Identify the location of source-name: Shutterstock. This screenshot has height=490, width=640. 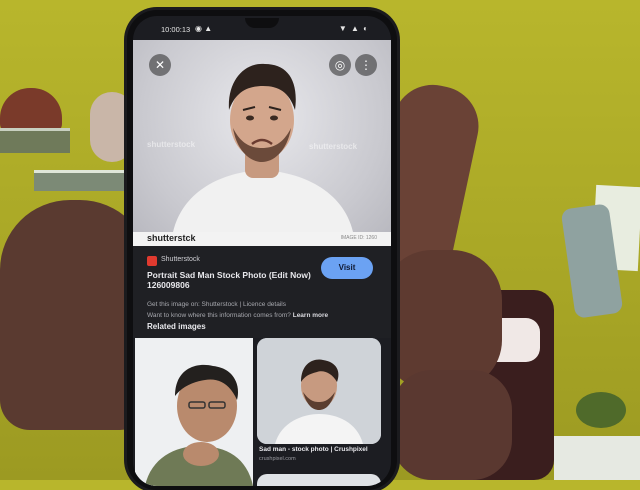
(180, 259).